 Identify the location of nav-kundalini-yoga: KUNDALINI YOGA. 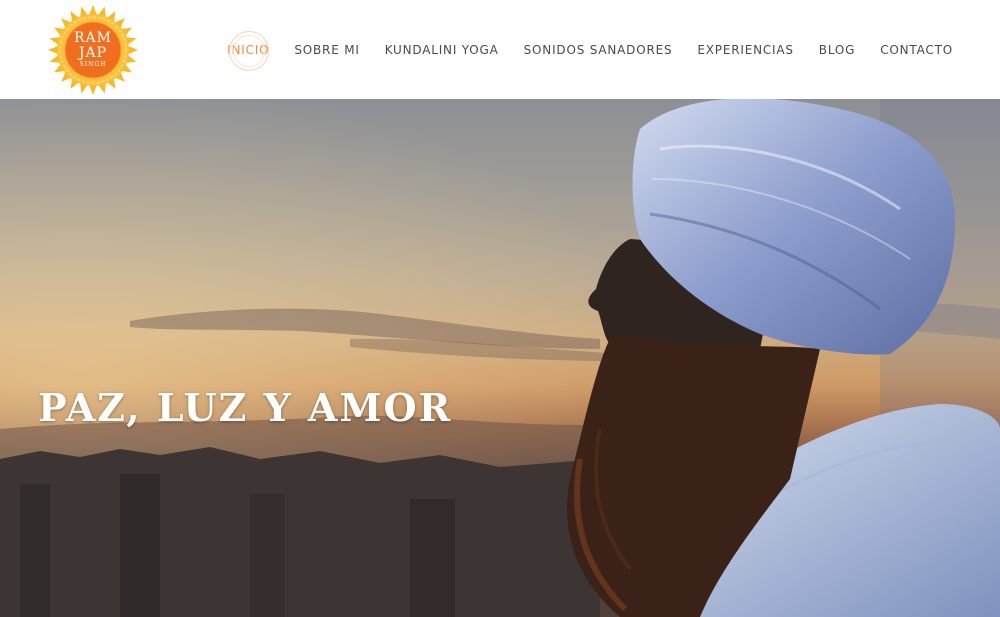
(442, 50).